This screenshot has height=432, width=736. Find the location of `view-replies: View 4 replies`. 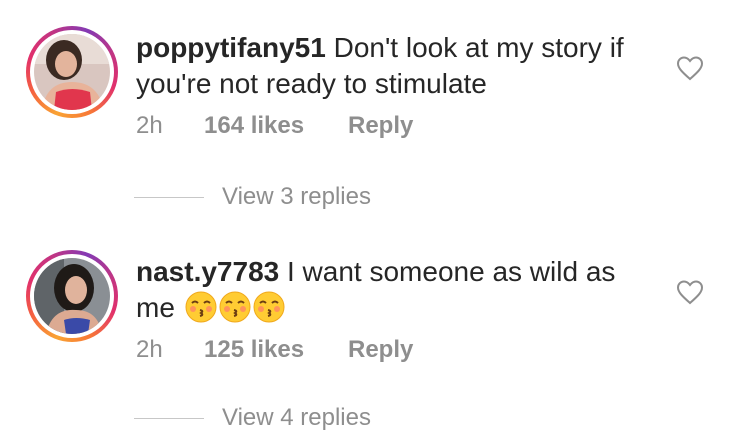

view-replies: View 4 replies is located at coordinates (252, 418).